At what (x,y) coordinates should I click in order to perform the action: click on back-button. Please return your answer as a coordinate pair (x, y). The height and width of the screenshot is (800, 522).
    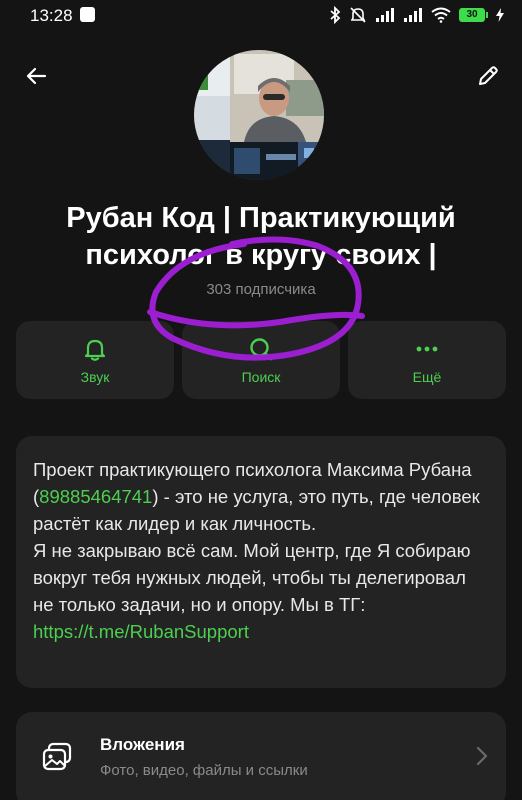
    Looking at the image, I should click on (36, 76).